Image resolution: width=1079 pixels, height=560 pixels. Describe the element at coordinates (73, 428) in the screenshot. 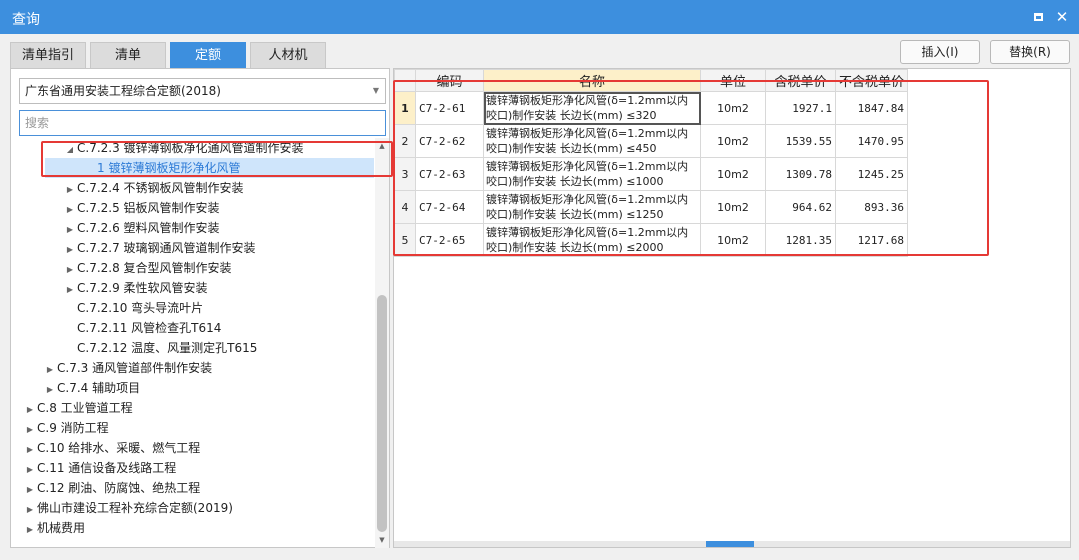

I see `tree-item-label: C.9 消防工程` at that location.